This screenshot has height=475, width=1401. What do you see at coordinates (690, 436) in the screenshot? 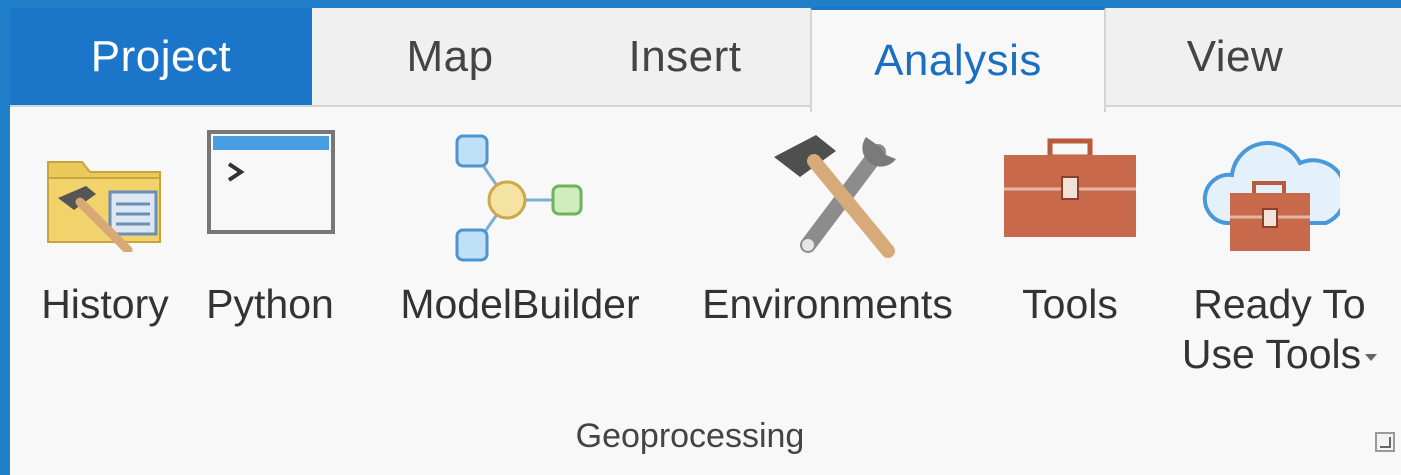
I see `group-label-geoprocessing: Geoprocessing` at bounding box center [690, 436].